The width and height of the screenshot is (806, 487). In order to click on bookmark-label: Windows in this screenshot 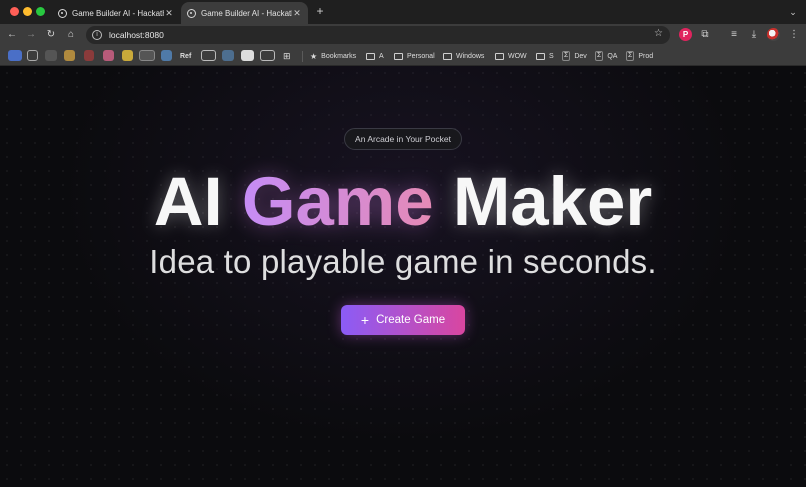, I will do `click(470, 56)`.